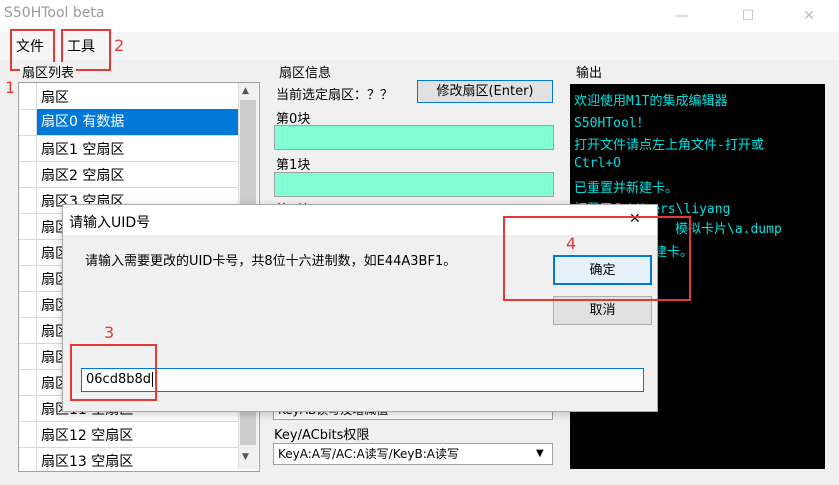 This screenshot has height=485, width=839. What do you see at coordinates (485, 91) in the screenshot?
I see `modify-sector-button: 修改扇区(Enter)` at bounding box center [485, 91].